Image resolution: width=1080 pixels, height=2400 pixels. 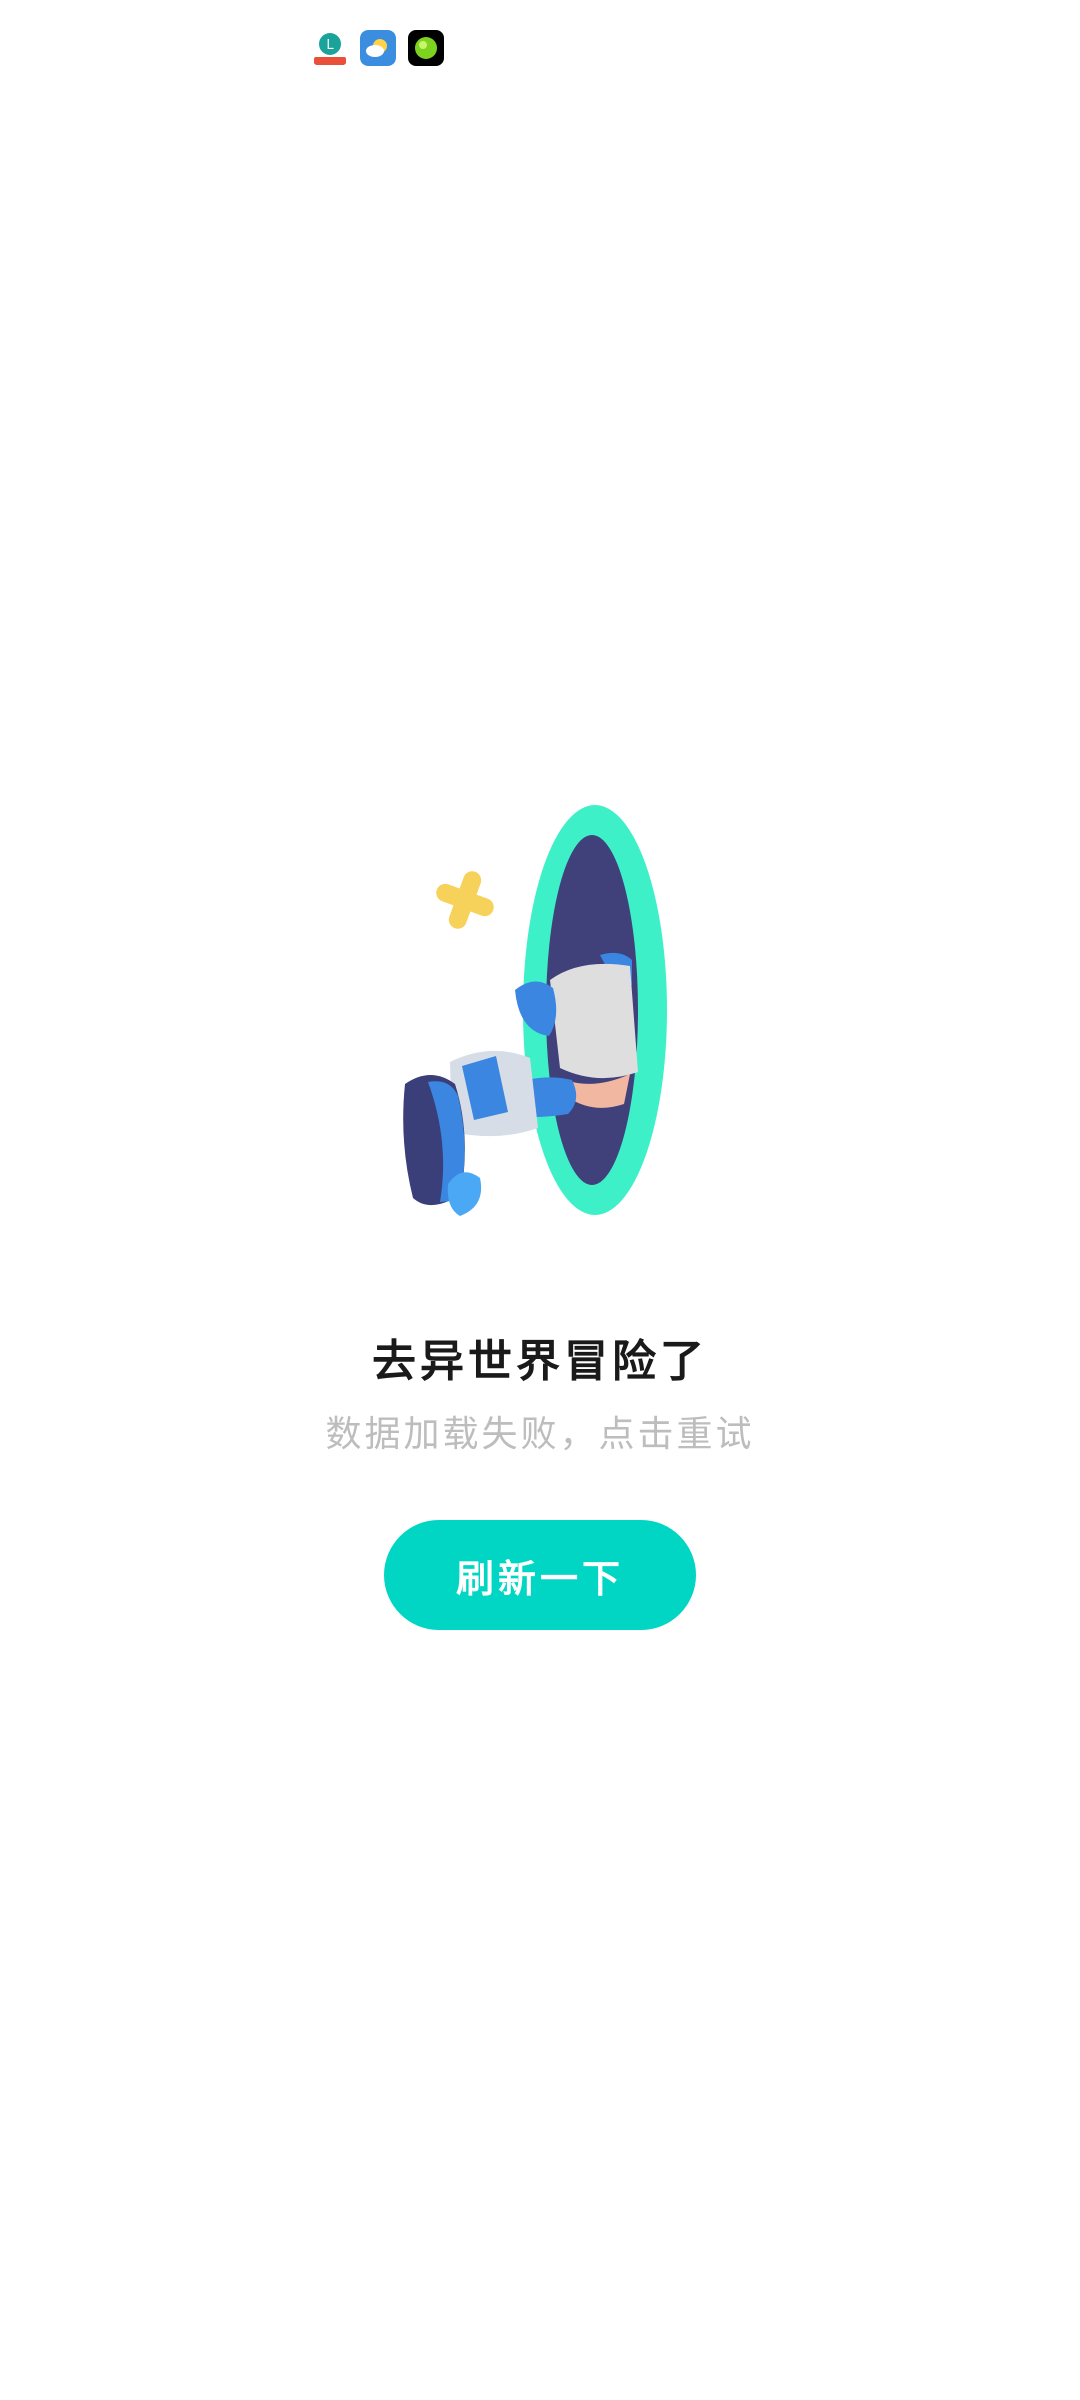 I want to click on error-subtitle: 数据加载失败，点击重试, so click(x=540, y=1431).